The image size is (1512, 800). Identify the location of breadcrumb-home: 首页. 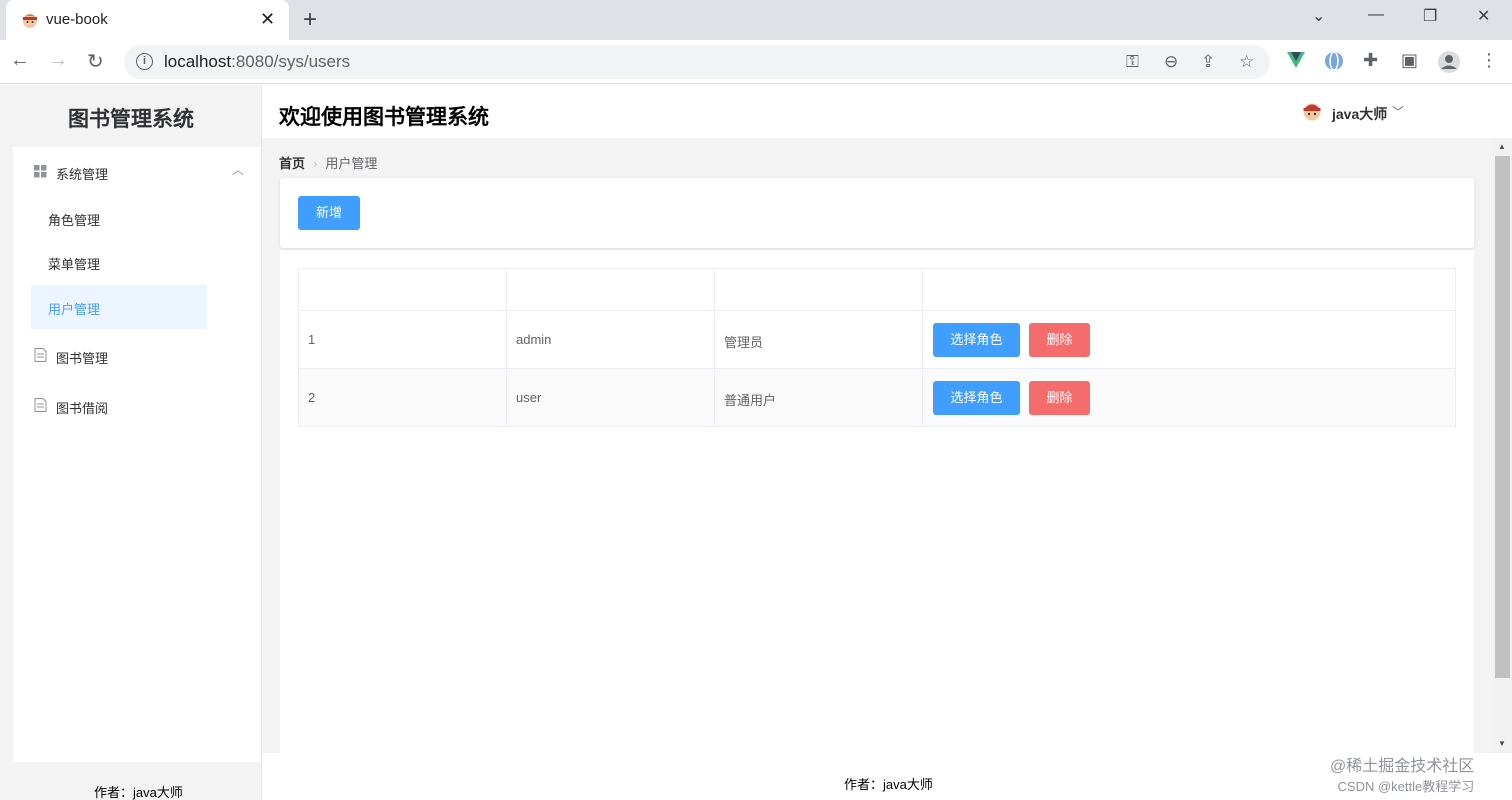
(292, 163).